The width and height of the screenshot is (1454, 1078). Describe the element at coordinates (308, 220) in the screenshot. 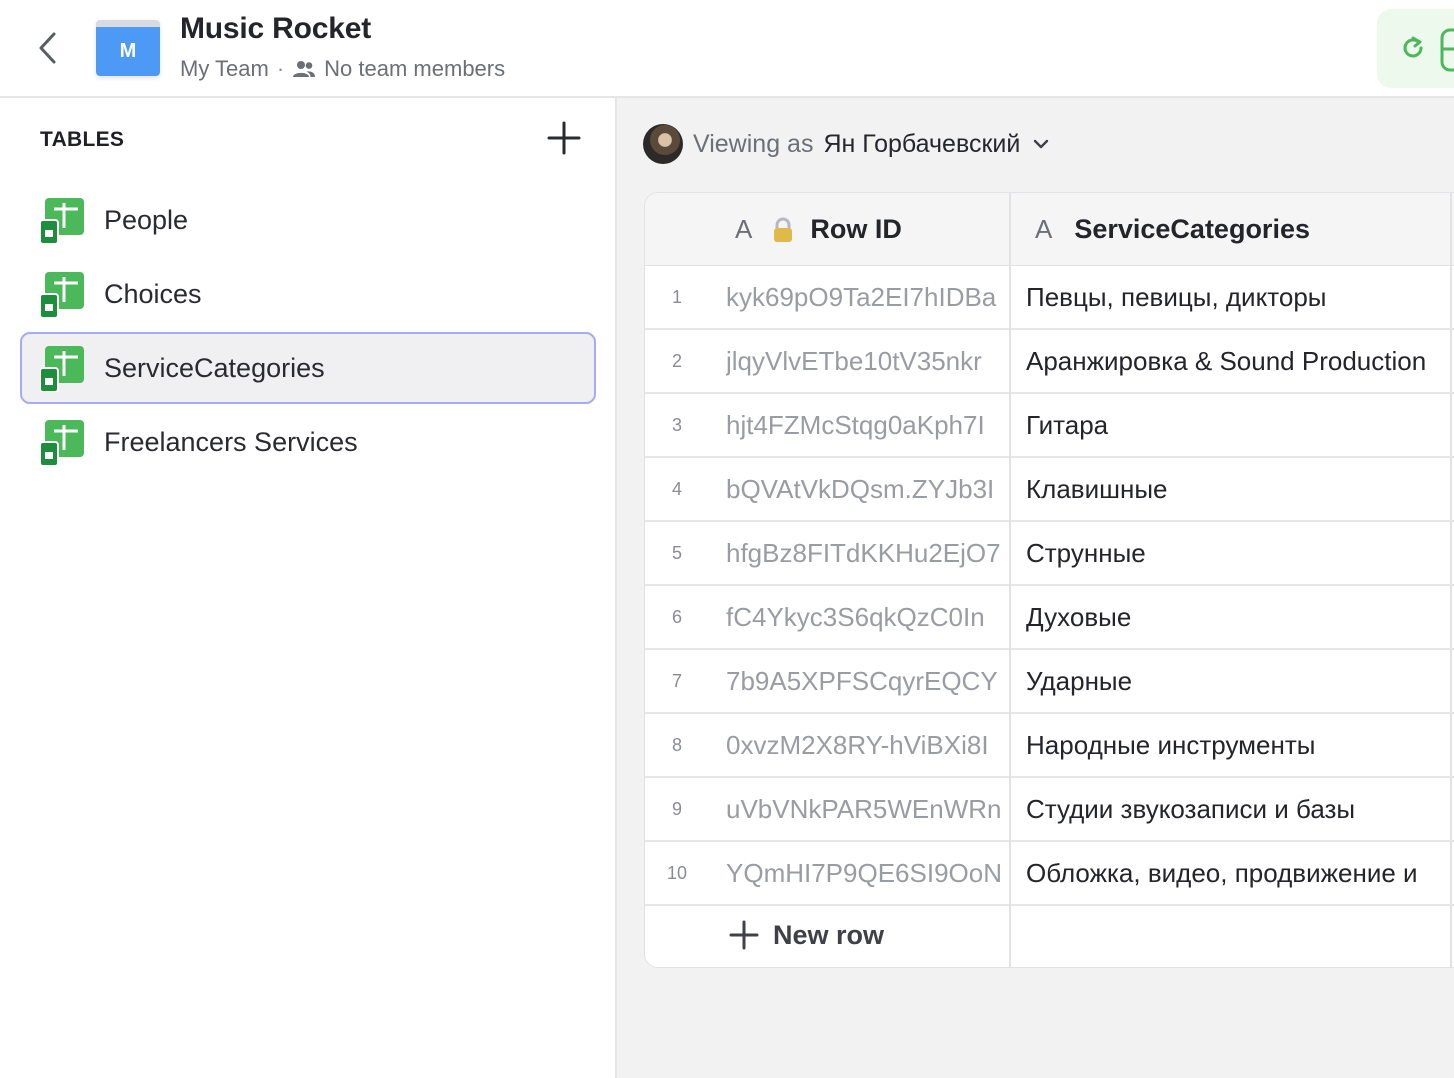

I see `sidebar-item-people: People` at that location.